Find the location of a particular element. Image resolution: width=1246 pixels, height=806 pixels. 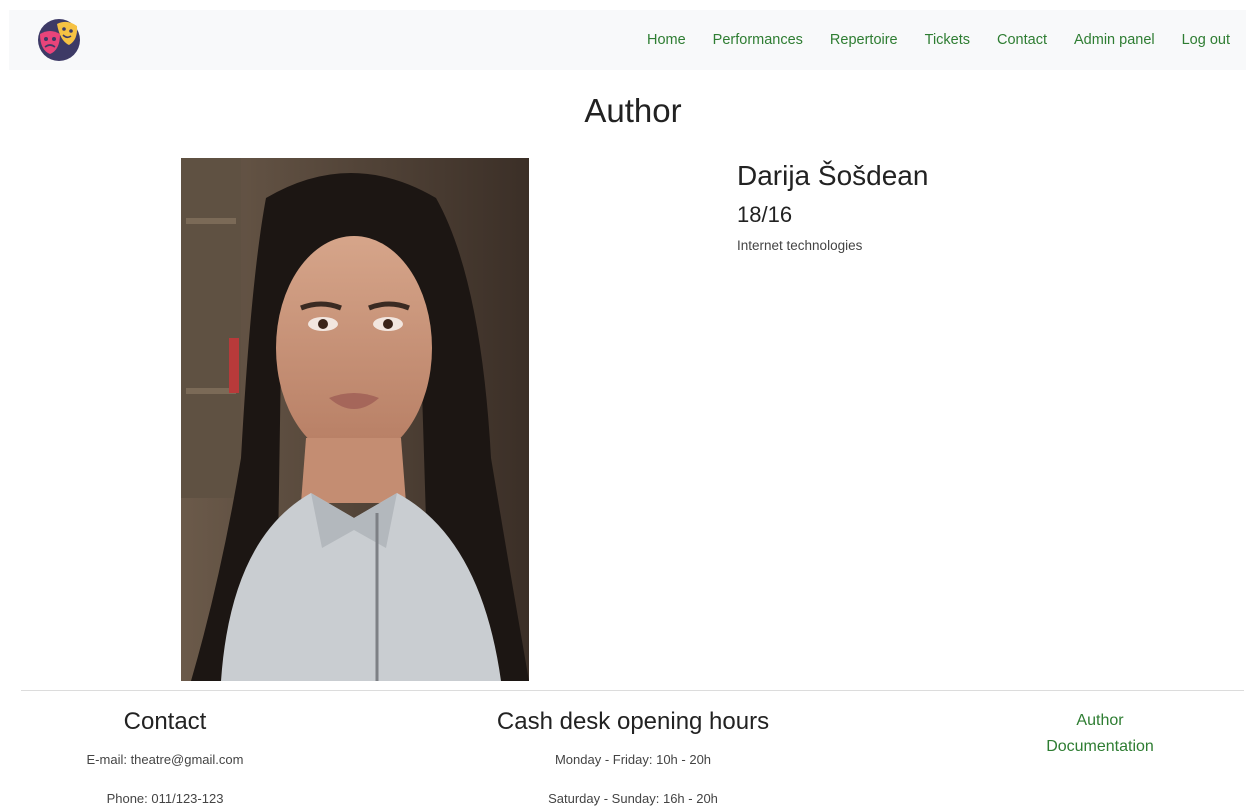

theatre-masks-logo is located at coordinates (59, 40).